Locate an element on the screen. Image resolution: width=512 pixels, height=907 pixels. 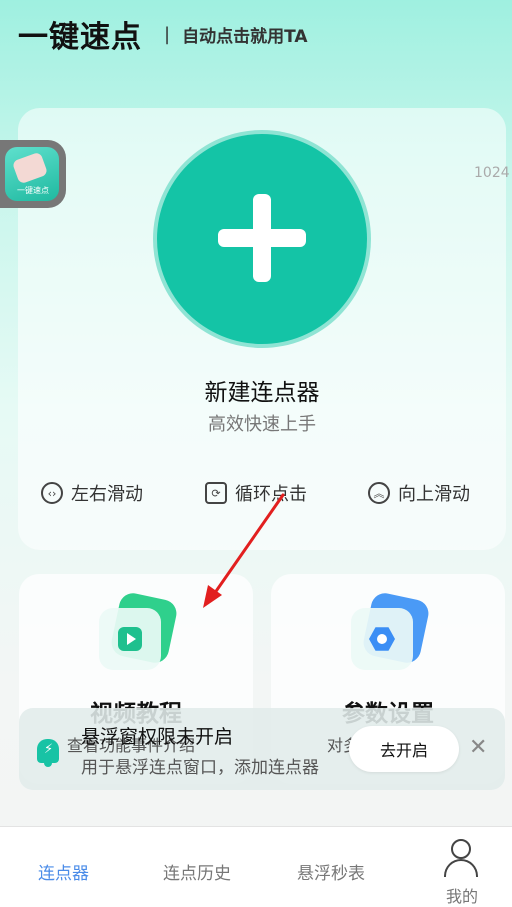
permission-toast-title: 悬浮窗权限未开启 is located at coordinates (157, 737).